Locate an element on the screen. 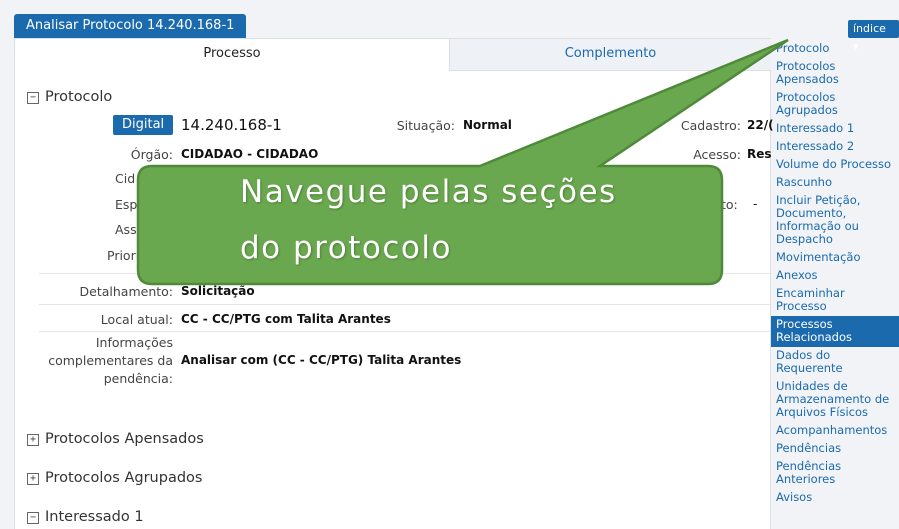 The image size is (899, 529). callout-text-line2: do protocolo is located at coordinates (346, 248).